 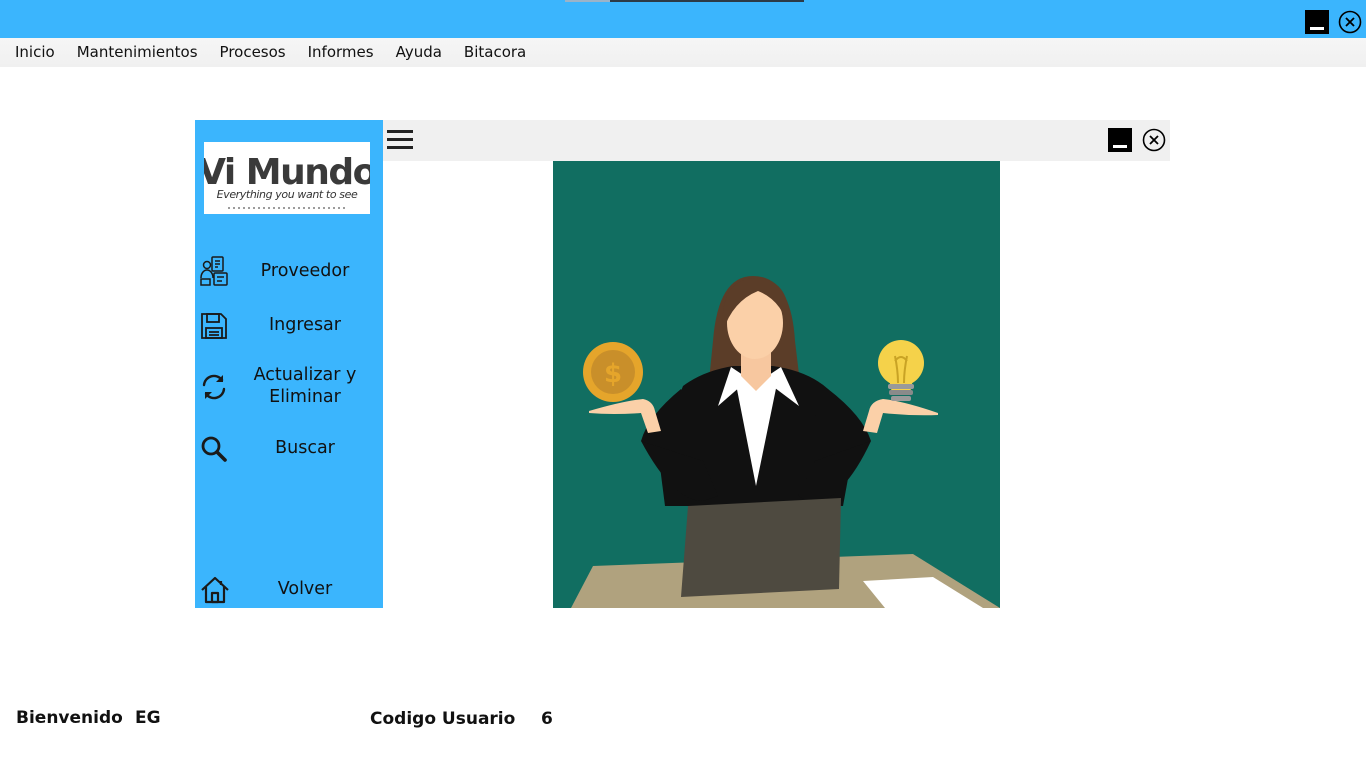 I want to click on vi-mundo-logo: Vi Mundo Everything you want to see, so click(x=287, y=178).